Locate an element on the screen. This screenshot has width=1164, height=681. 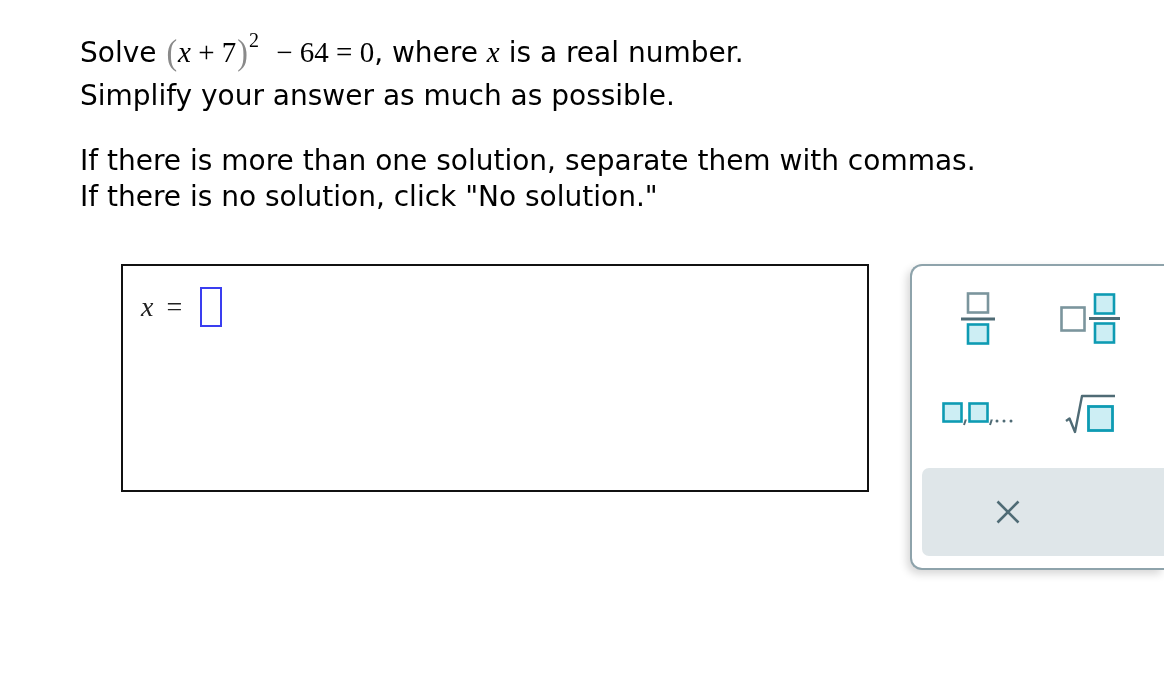
fraction-icon is located at coordinates (978, 318).